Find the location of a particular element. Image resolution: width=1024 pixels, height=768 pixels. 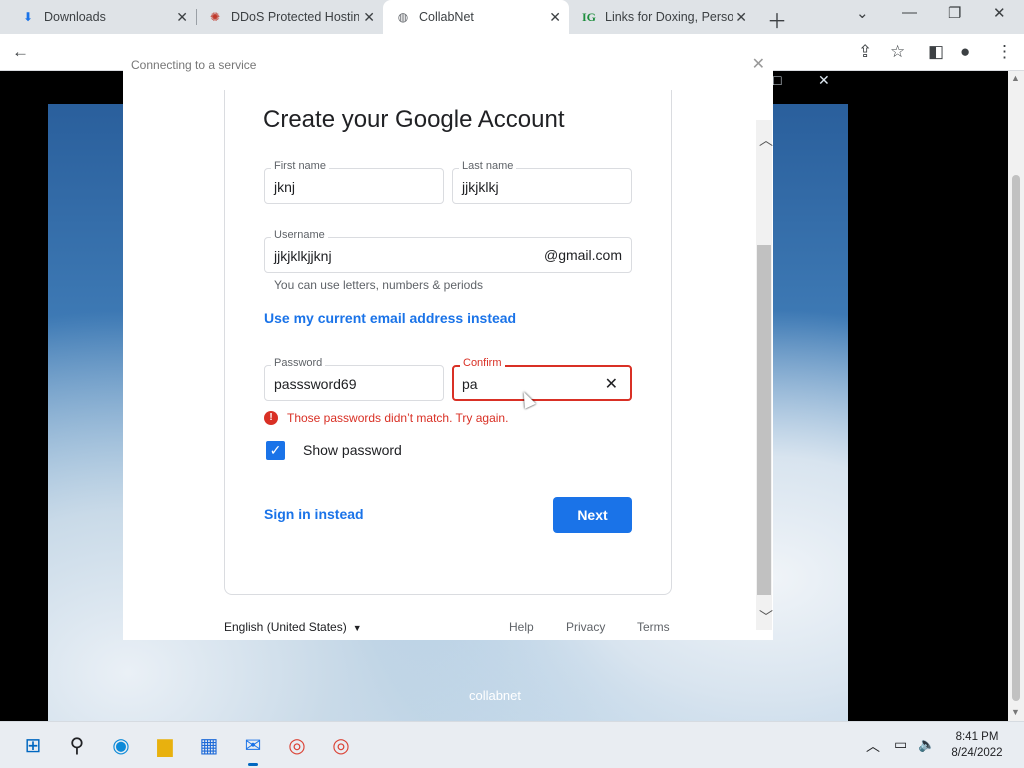

tab-search-icon: ⌄ is located at coordinates (862, 13).